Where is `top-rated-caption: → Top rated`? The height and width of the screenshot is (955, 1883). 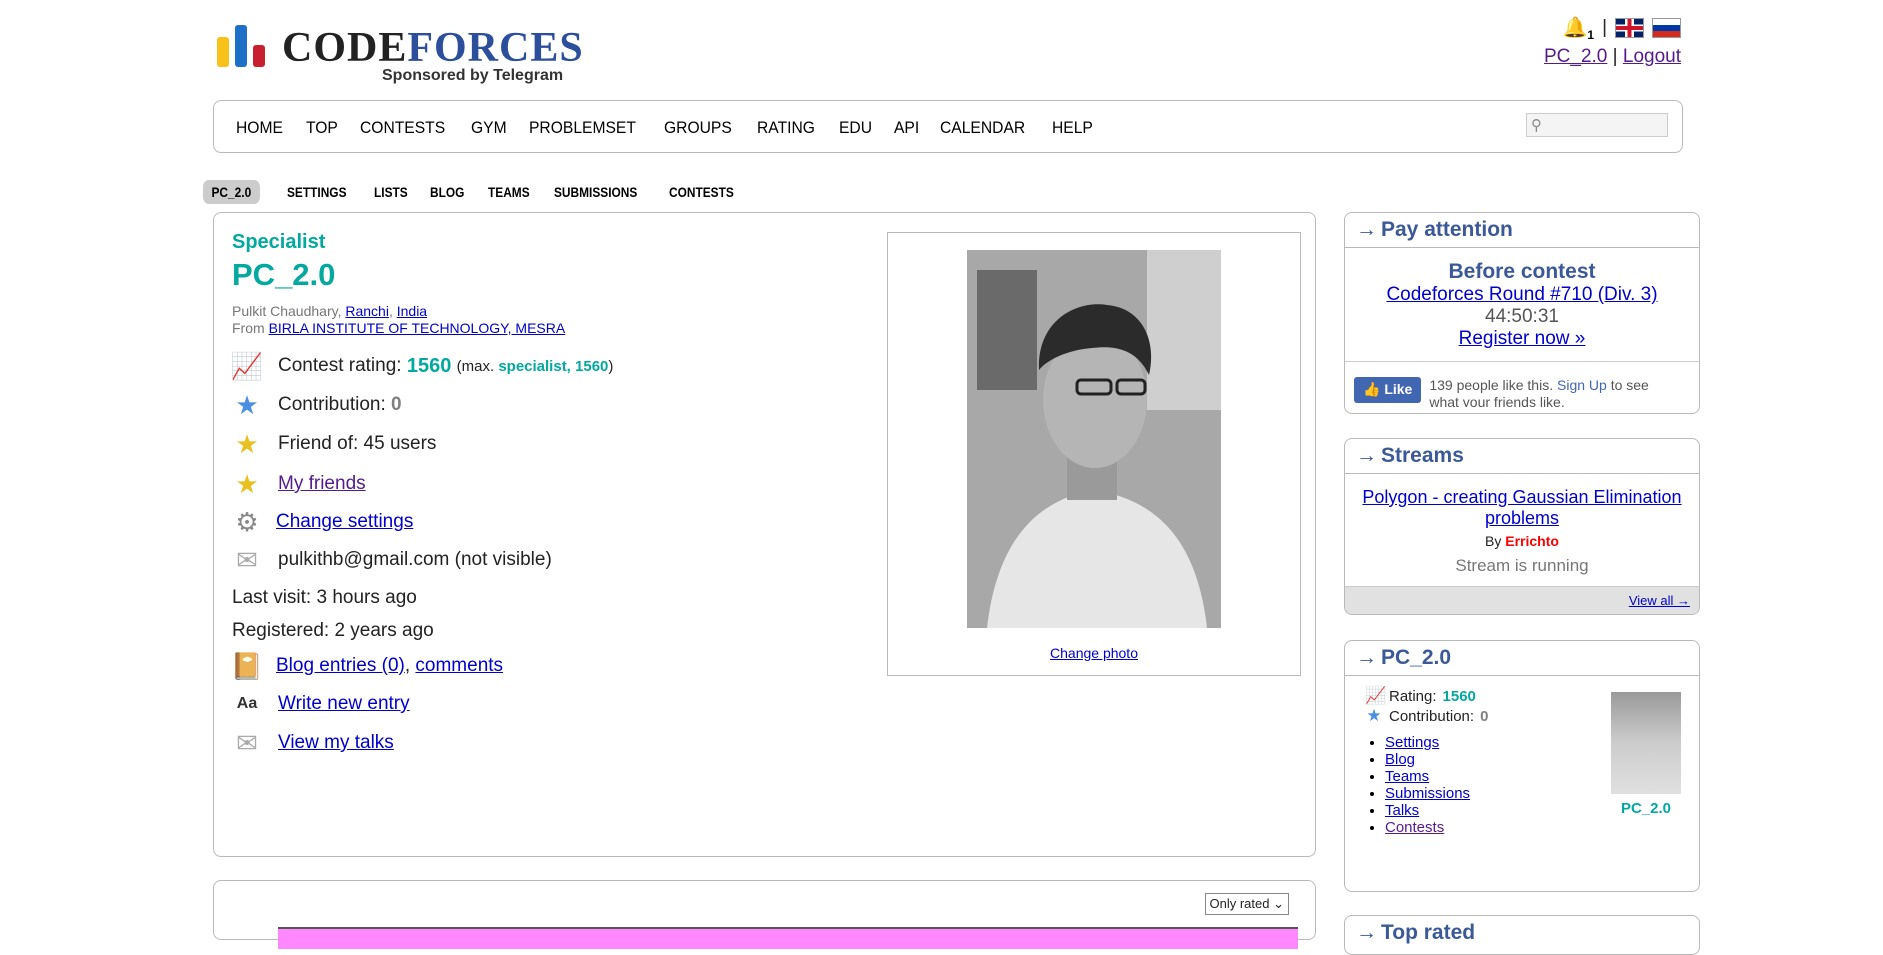 top-rated-caption: → Top rated is located at coordinates (1416, 932).